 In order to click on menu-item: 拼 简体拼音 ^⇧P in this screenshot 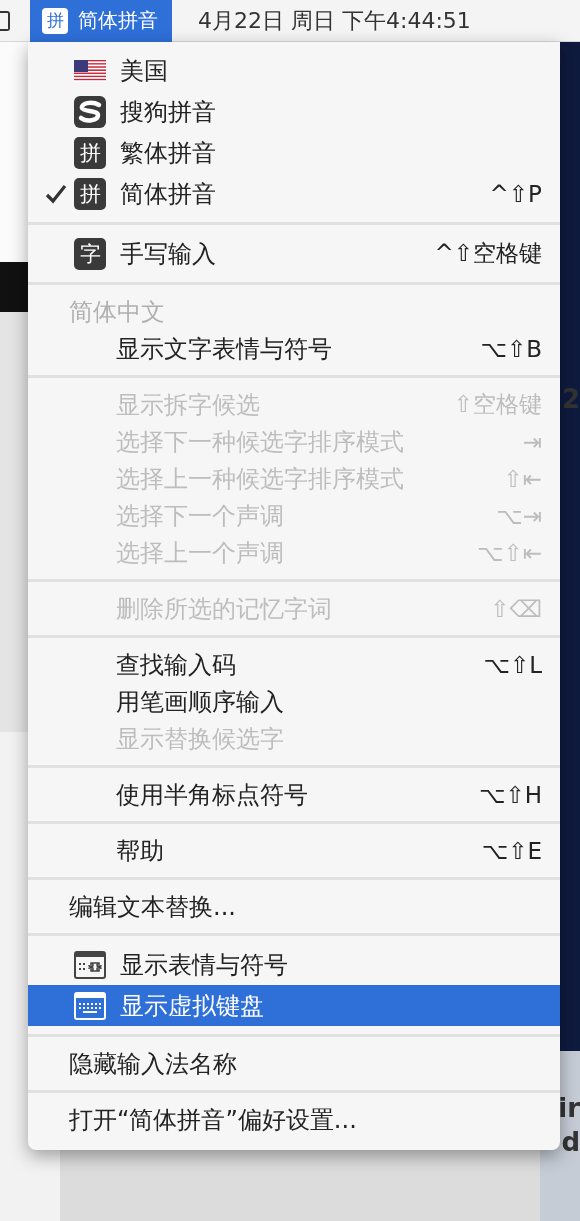, I will do `click(294, 193)`.